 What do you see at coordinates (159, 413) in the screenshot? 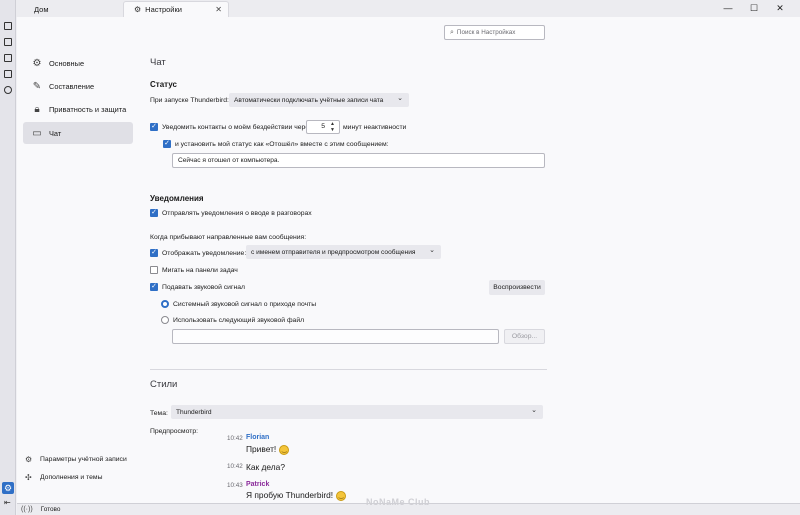
I see `theme-label: Тема:` at bounding box center [159, 413].